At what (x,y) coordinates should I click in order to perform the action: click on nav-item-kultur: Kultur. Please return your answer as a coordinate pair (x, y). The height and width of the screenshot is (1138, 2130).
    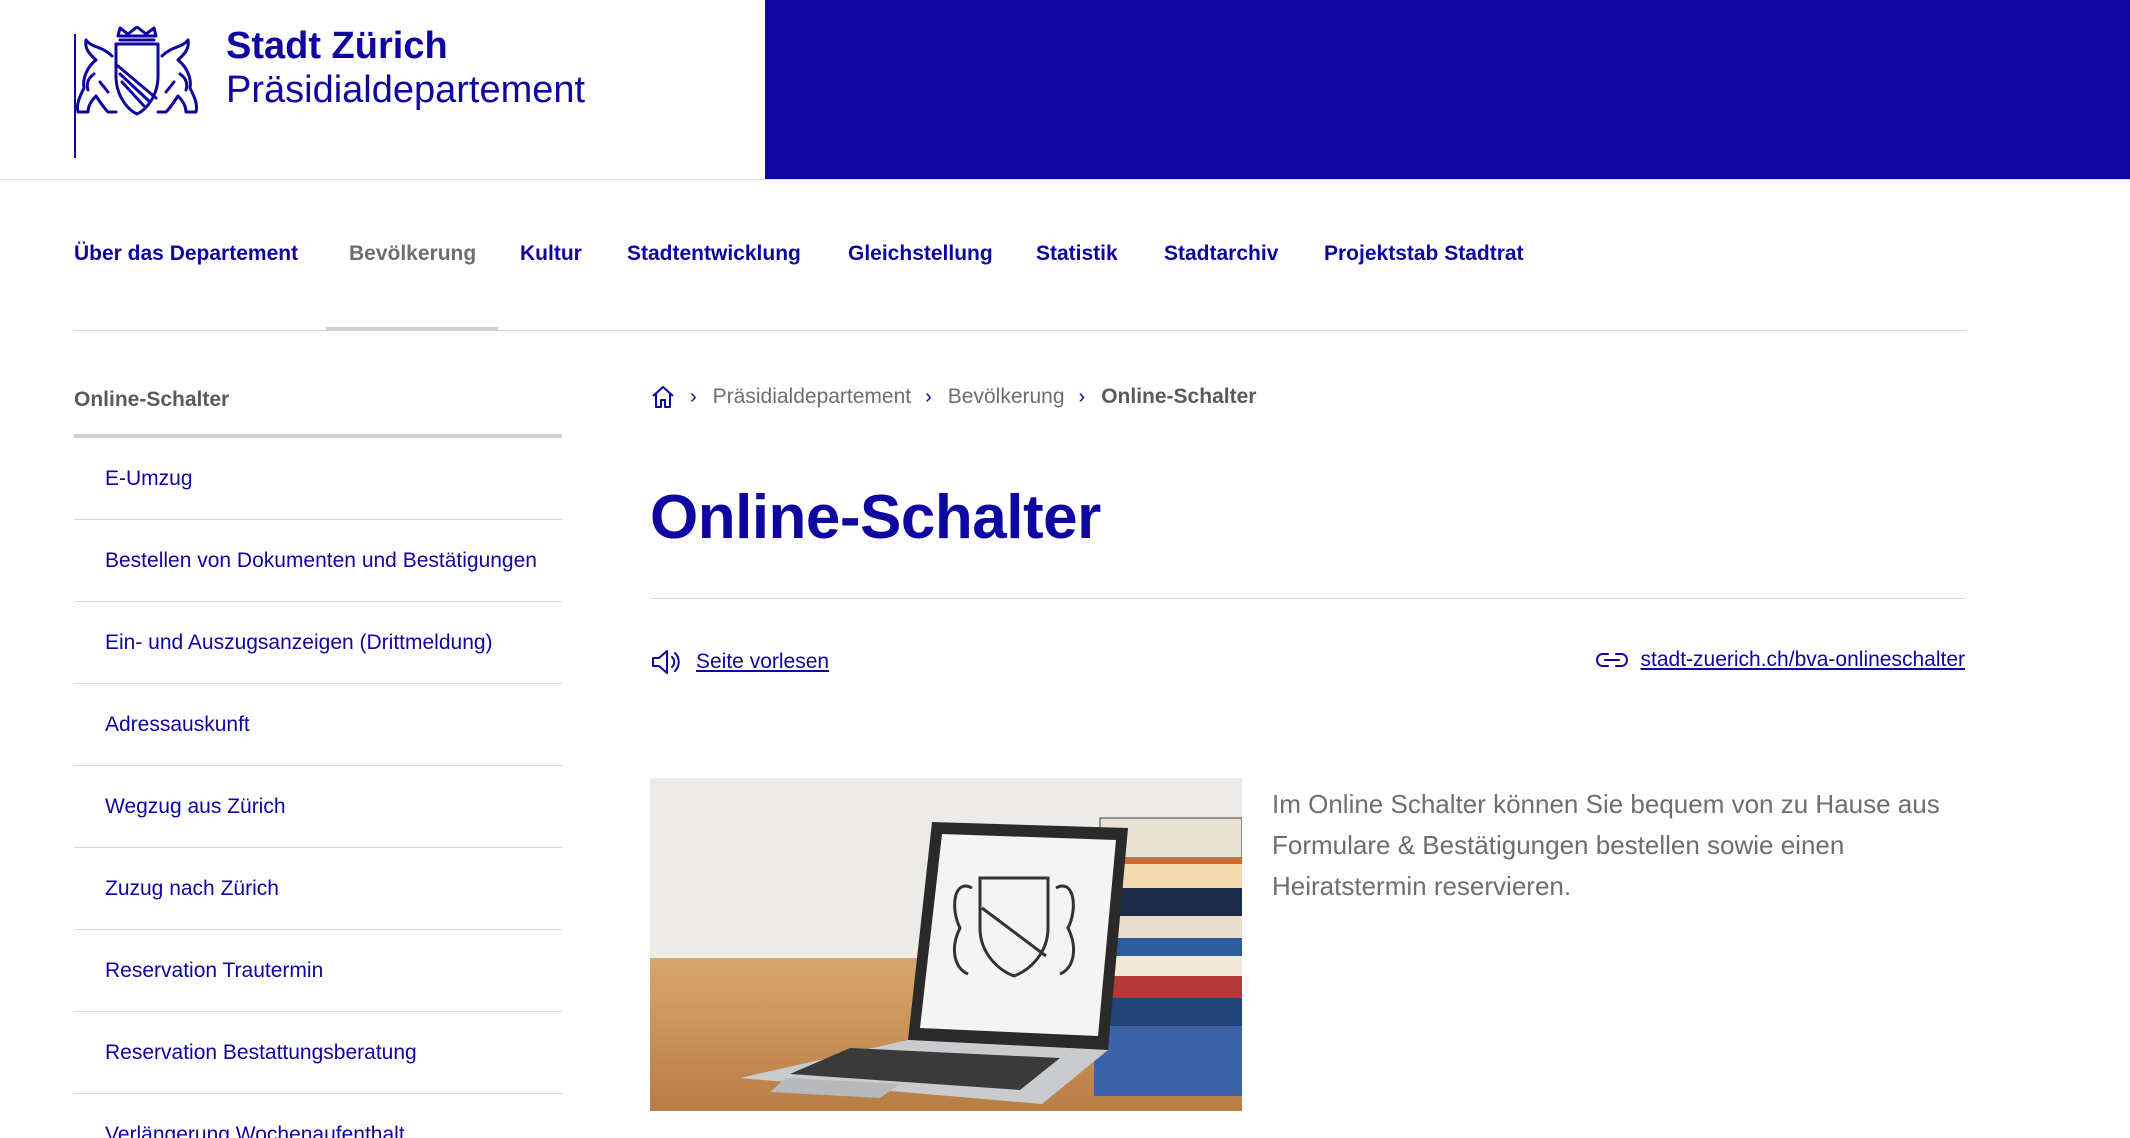
    Looking at the image, I should click on (551, 254).